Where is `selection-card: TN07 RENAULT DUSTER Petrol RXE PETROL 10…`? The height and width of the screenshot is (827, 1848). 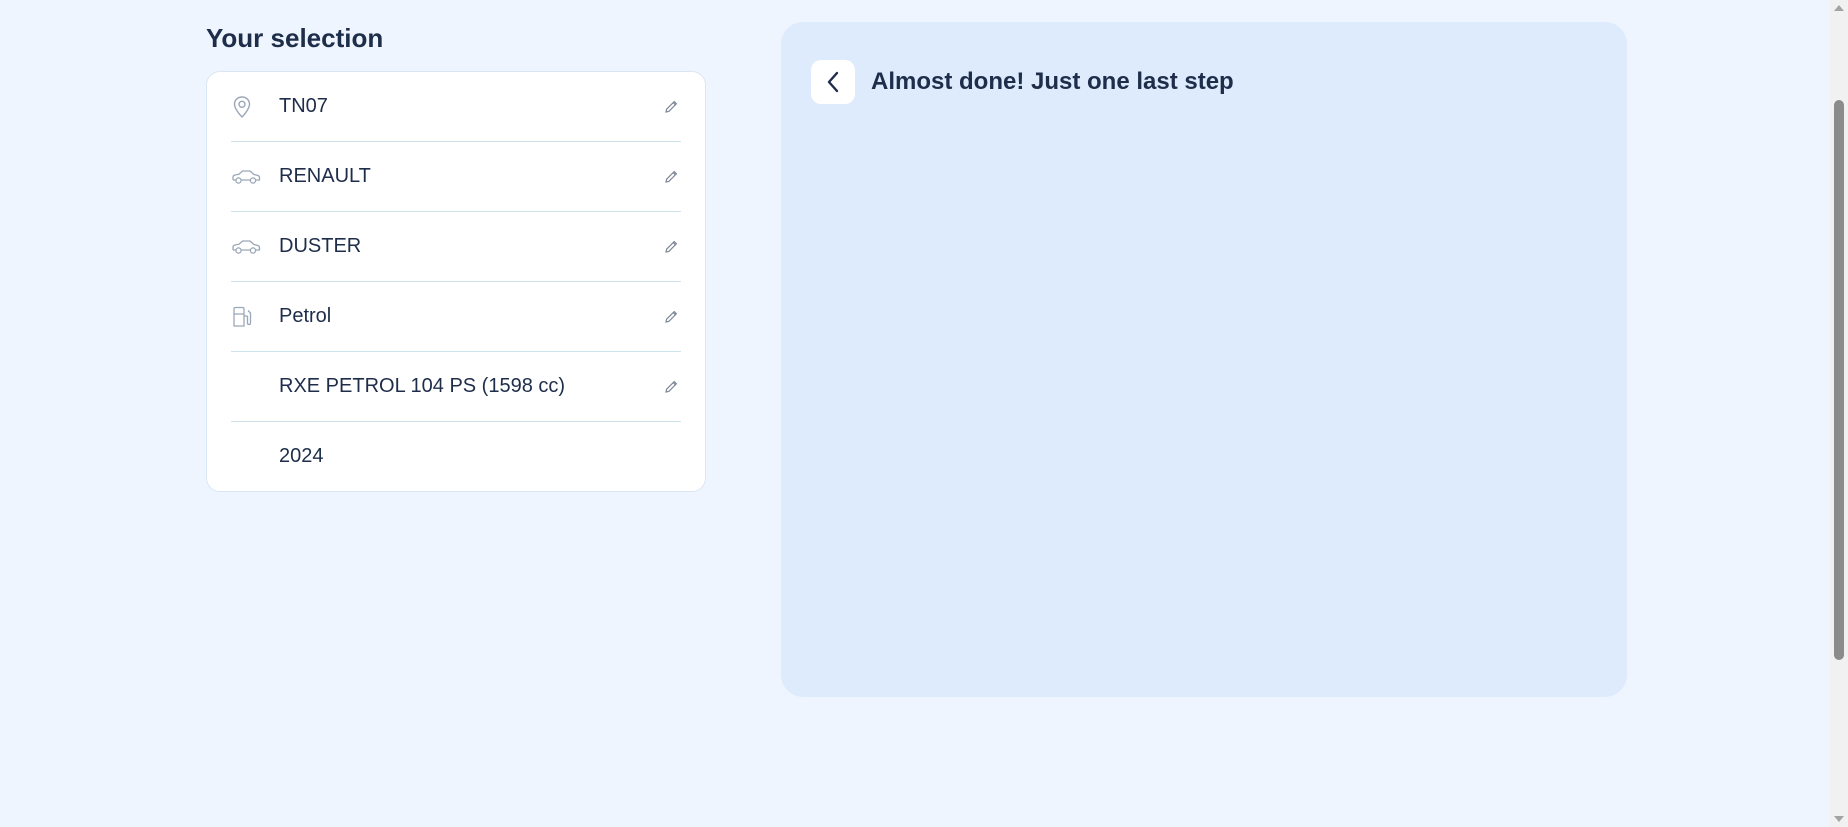
selection-card: TN07 RENAULT DUSTER Petrol RXE PETROL 10… is located at coordinates (456, 281).